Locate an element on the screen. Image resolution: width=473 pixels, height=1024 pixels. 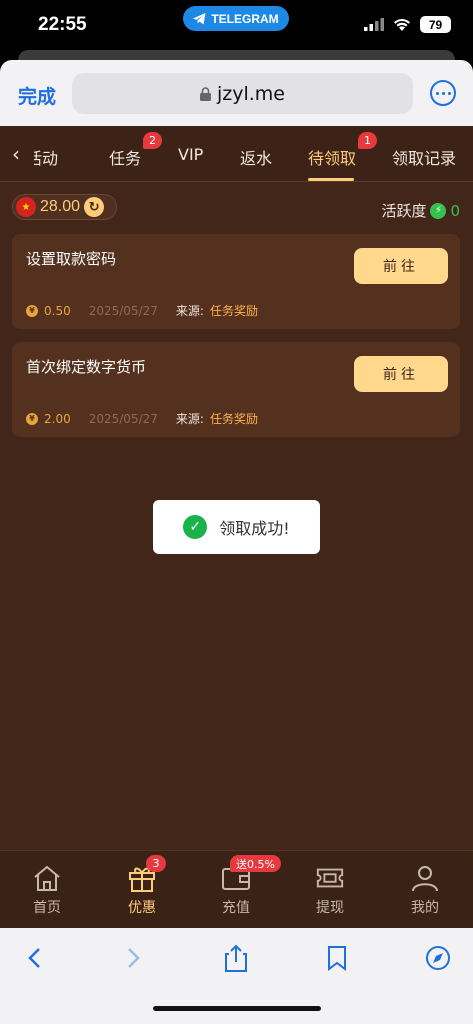
more-options-icon is located at coordinates (443, 93).